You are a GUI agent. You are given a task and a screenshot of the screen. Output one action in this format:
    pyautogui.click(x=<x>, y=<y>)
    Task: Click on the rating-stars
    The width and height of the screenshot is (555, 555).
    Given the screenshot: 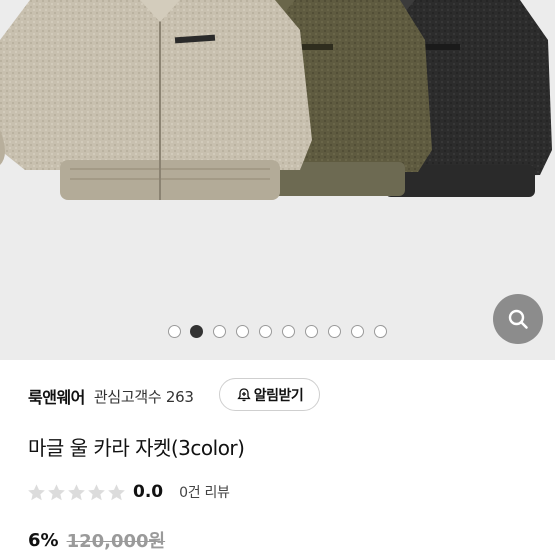 What is the action you would take?
    pyautogui.click(x=77, y=492)
    